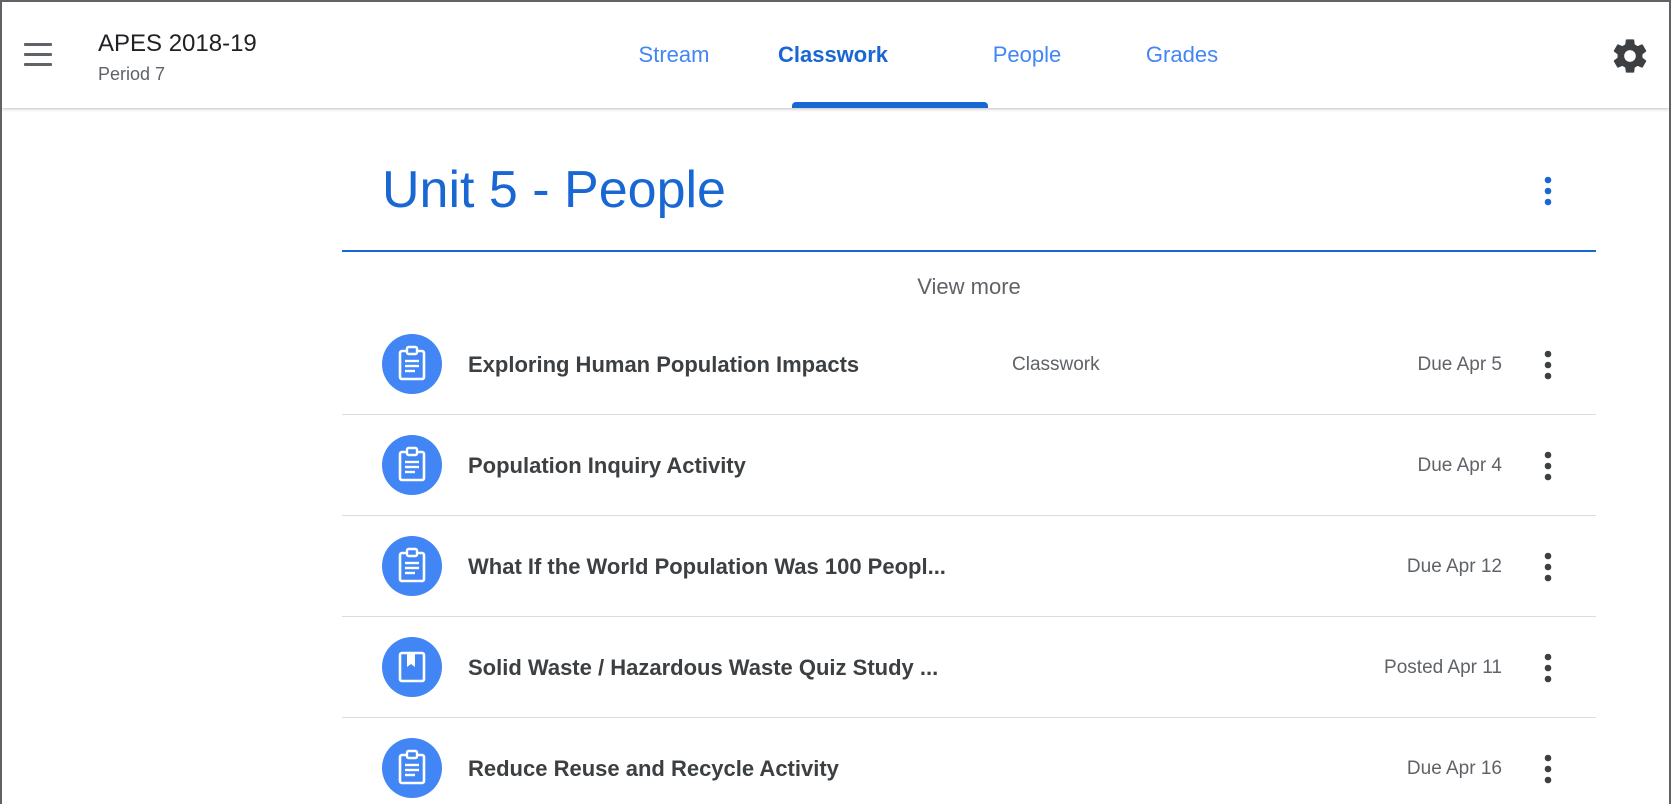 The width and height of the screenshot is (1671, 804). I want to click on topic-options-button, so click(1548, 191).